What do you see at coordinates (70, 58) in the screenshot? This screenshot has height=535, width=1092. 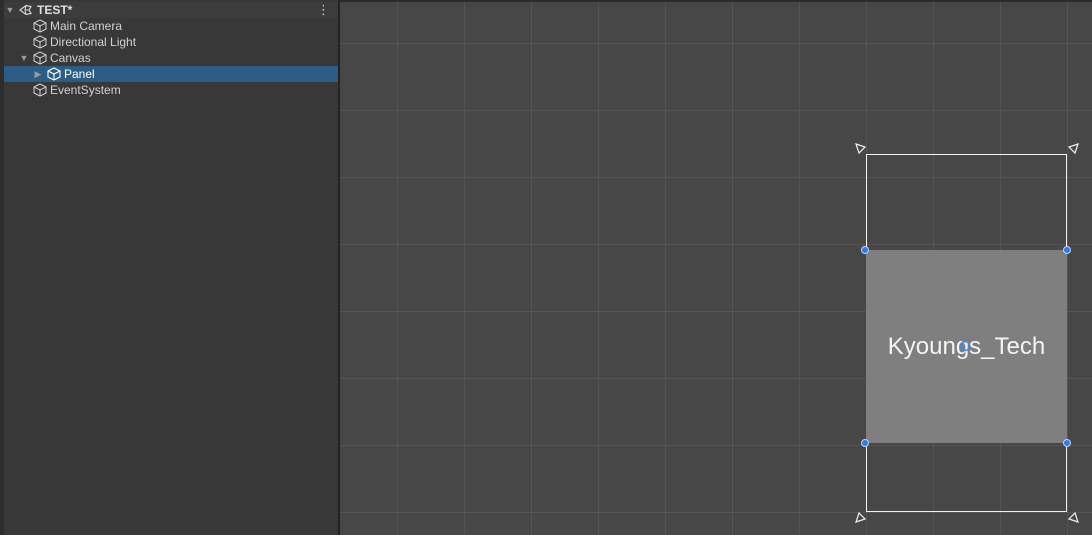 I see `hierarchy-item-label: Canvas` at bounding box center [70, 58].